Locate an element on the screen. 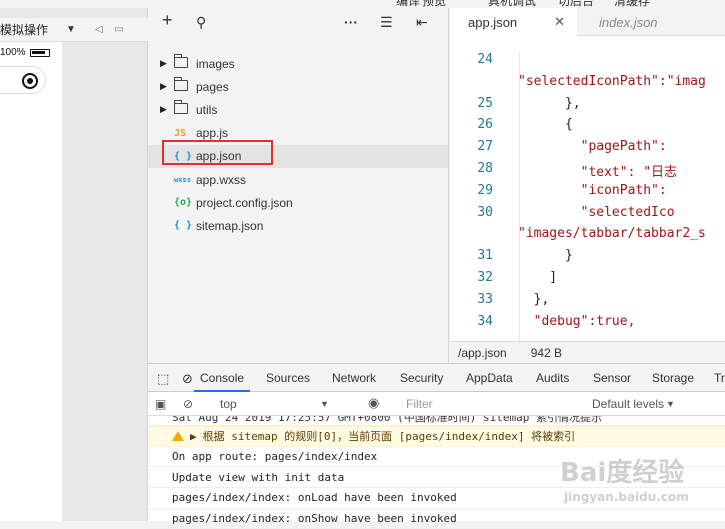  code-line: "selectedIconPath":"imag is located at coordinates (587, 85).